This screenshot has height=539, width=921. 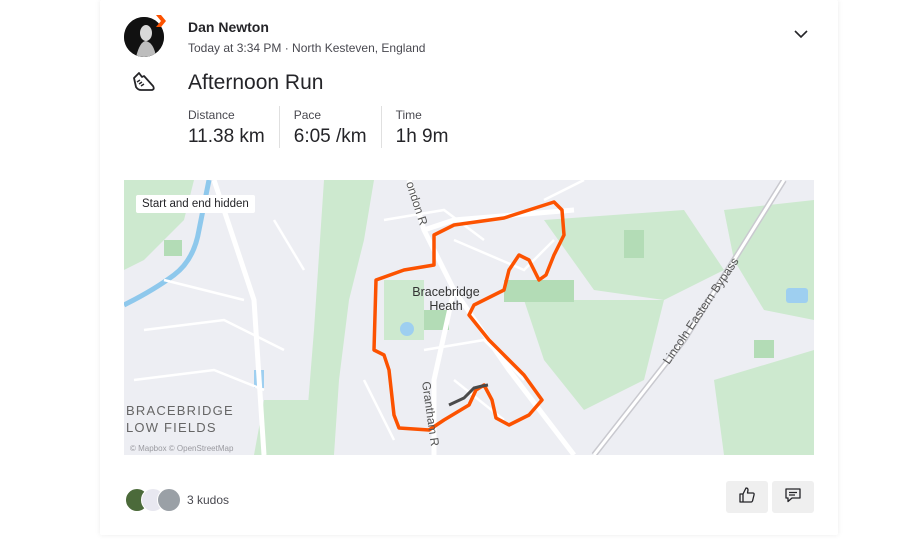 What do you see at coordinates (430, 413) in the screenshot?
I see `map-road-label: Grantham R` at bounding box center [430, 413].